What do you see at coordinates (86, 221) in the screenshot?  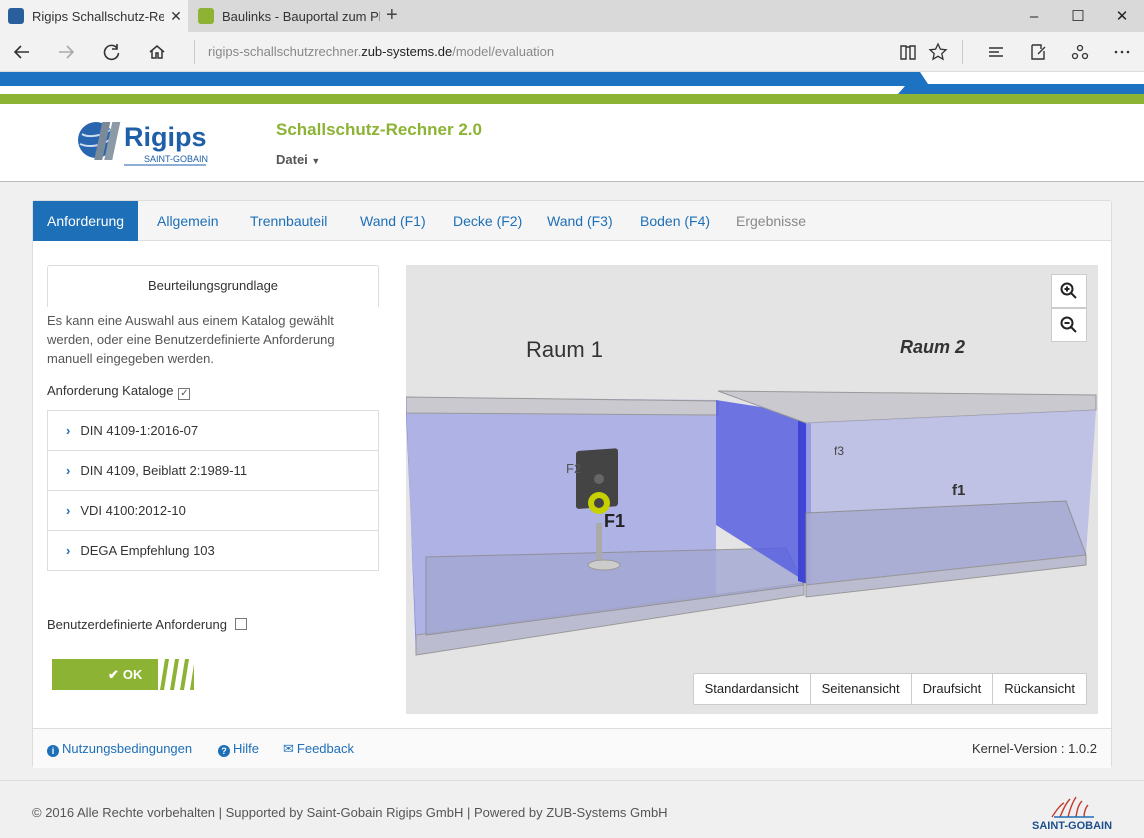 I see `tab-anforderung: Anforderung` at bounding box center [86, 221].